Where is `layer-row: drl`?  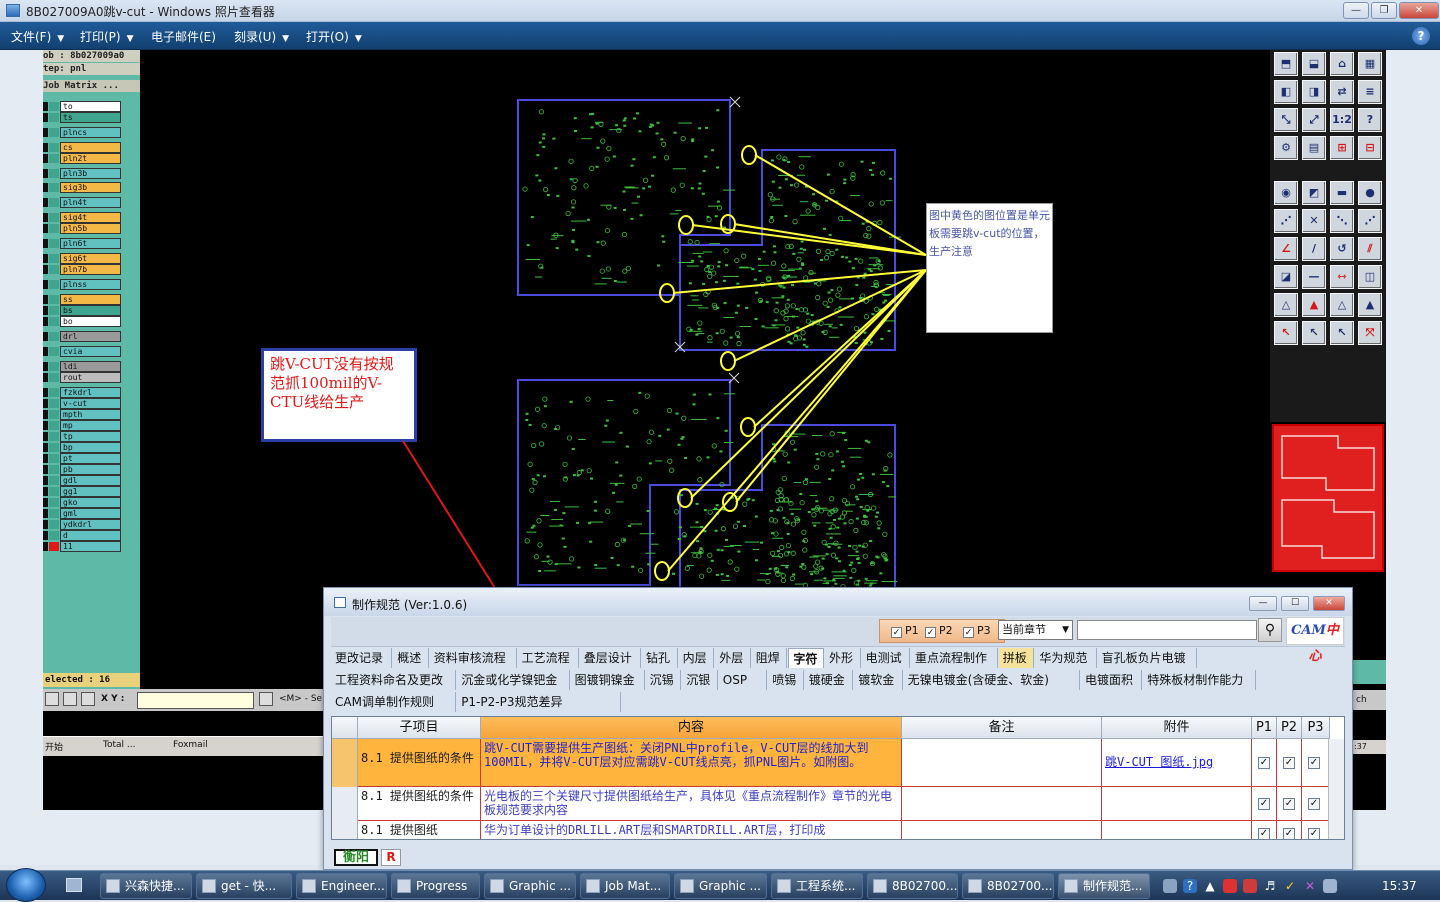 layer-row: drl is located at coordinates (91, 336).